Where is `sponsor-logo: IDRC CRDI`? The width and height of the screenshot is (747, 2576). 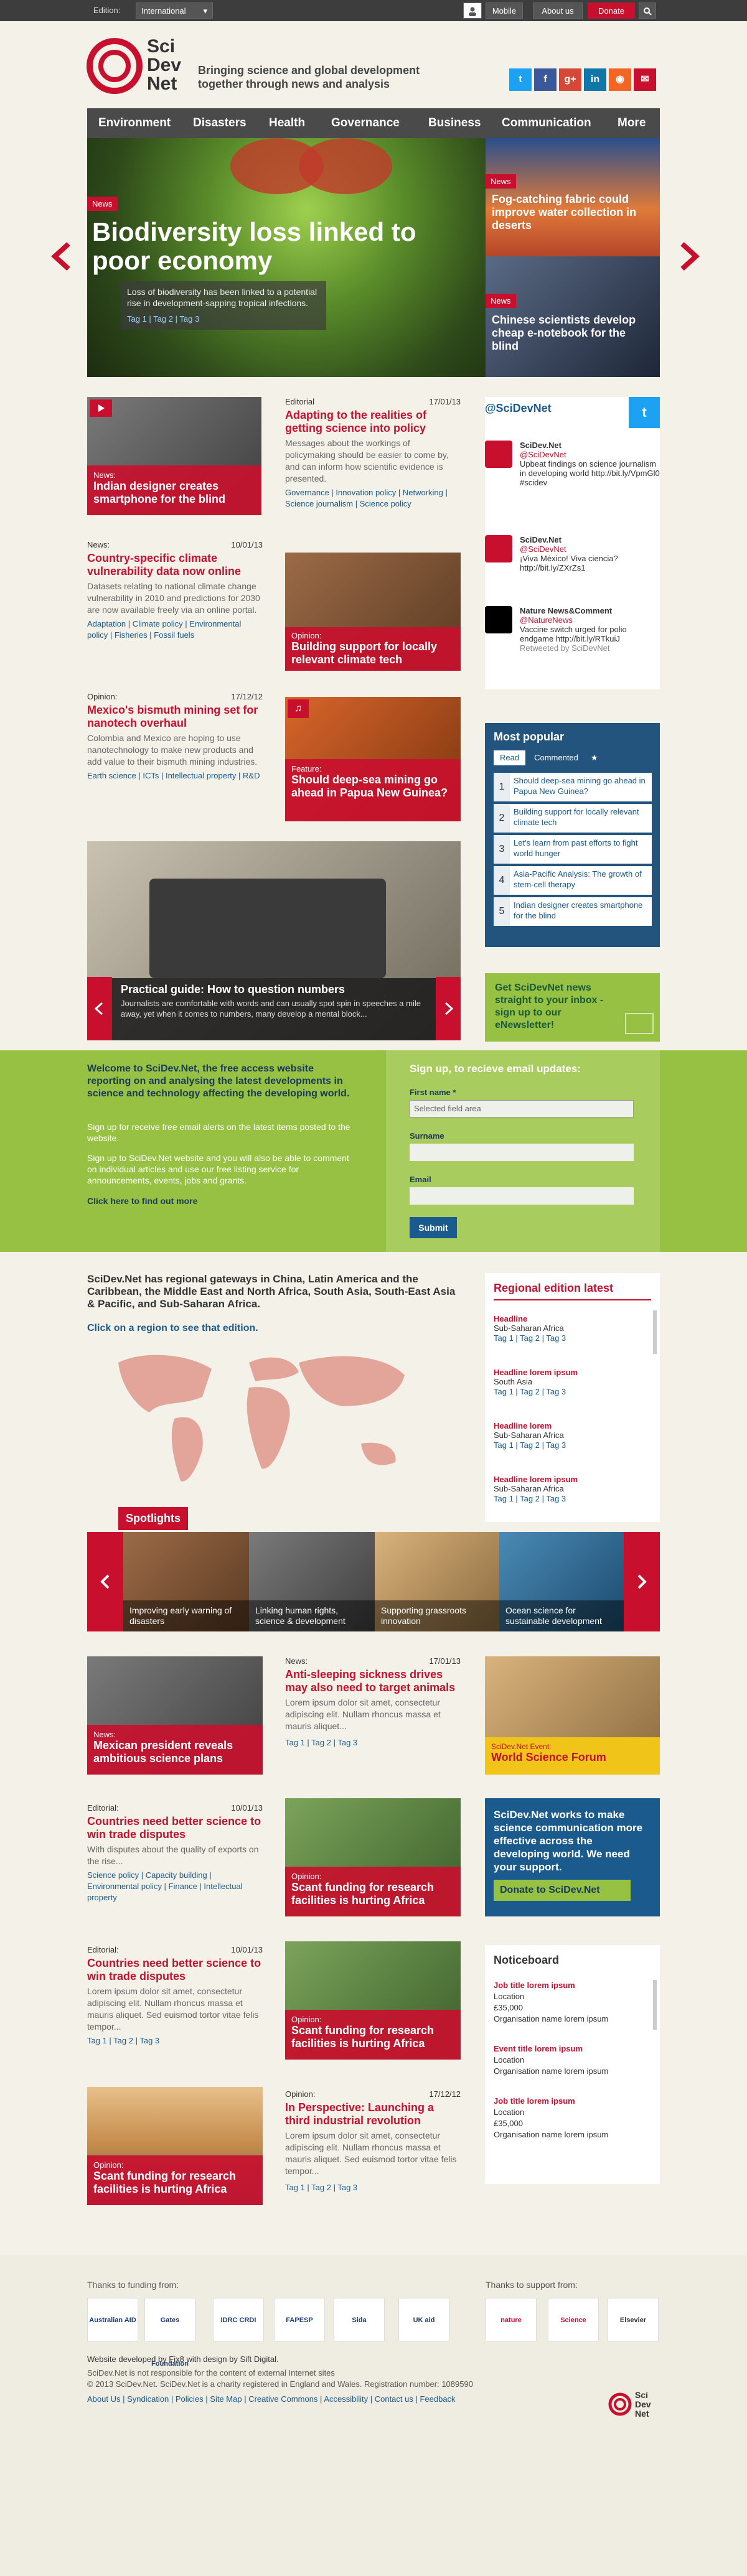 sponsor-logo: IDRC CRDI is located at coordinates (239, 2319).